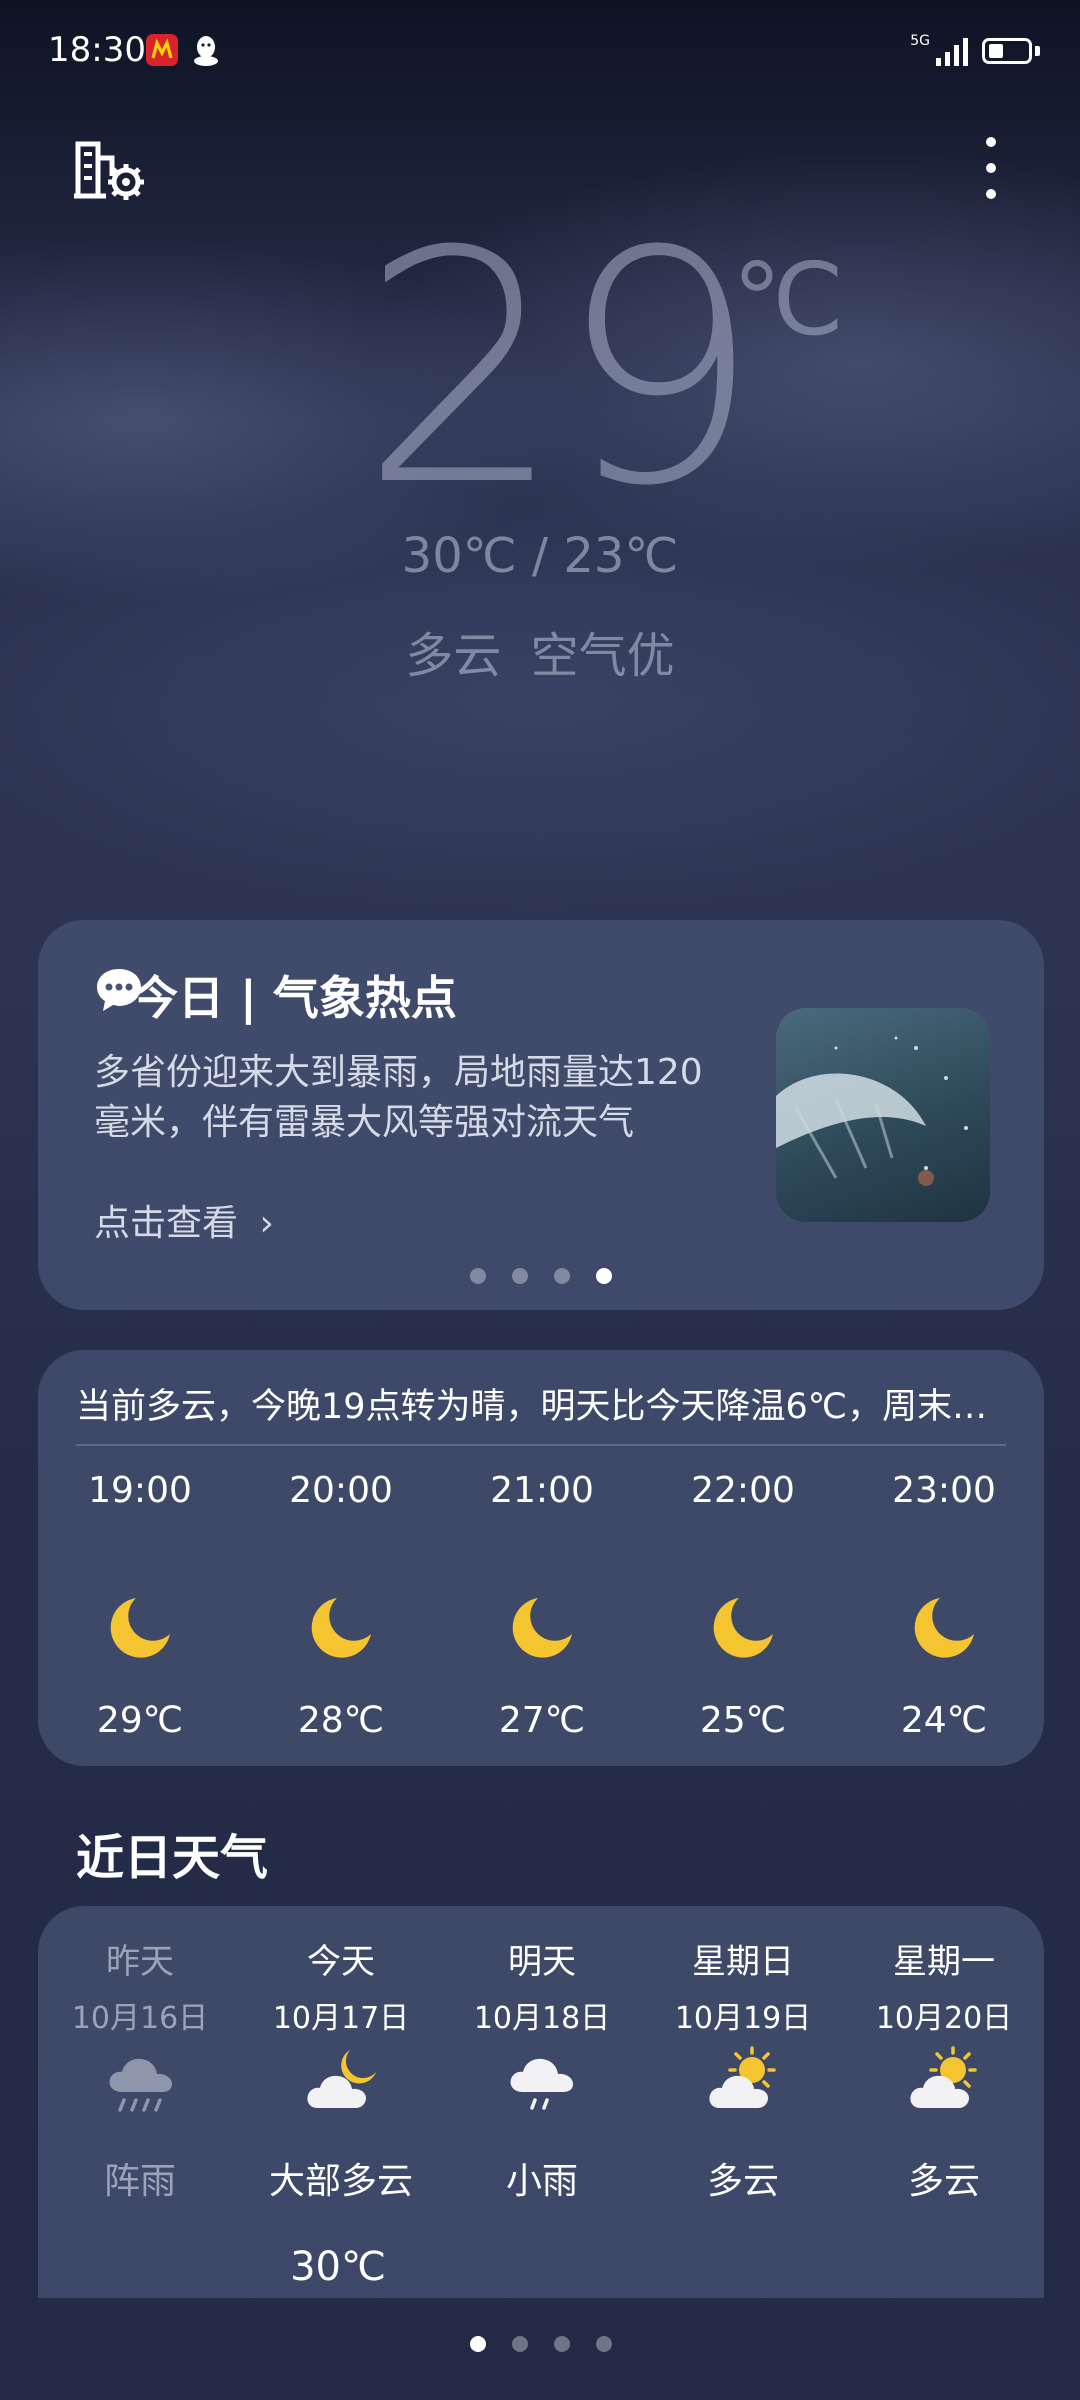 Image resolution: width=1080 pixels, height=2400 pixels. What do you see at coordinates (920, 41) in the screenshot?
I see `network-indicator: 5G` at bounding box center [920, 41].